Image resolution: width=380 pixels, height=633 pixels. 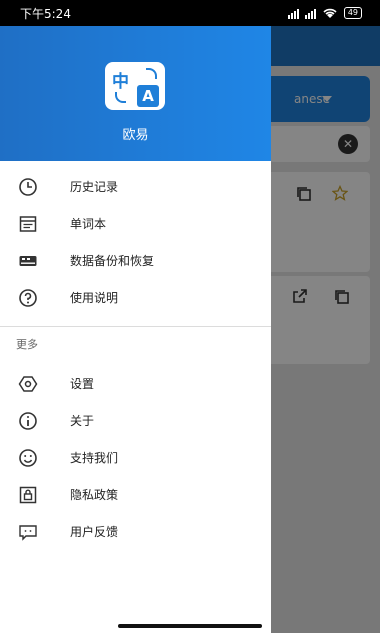 I want to click on section-header-more: 更多, so click(x=27, y=344).